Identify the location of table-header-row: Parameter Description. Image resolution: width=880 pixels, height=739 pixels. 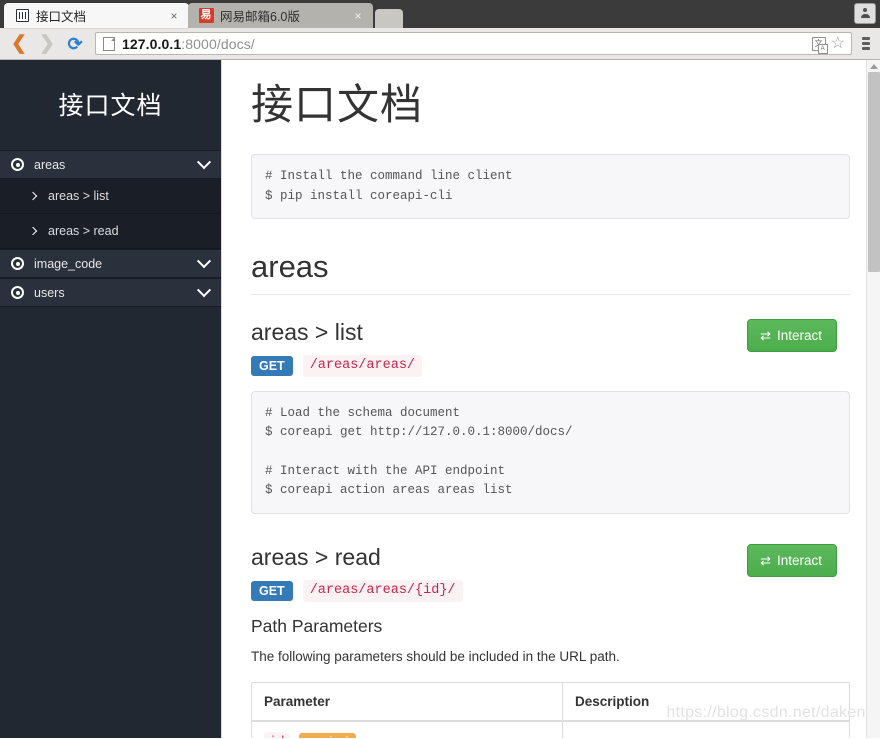
(550, 702).